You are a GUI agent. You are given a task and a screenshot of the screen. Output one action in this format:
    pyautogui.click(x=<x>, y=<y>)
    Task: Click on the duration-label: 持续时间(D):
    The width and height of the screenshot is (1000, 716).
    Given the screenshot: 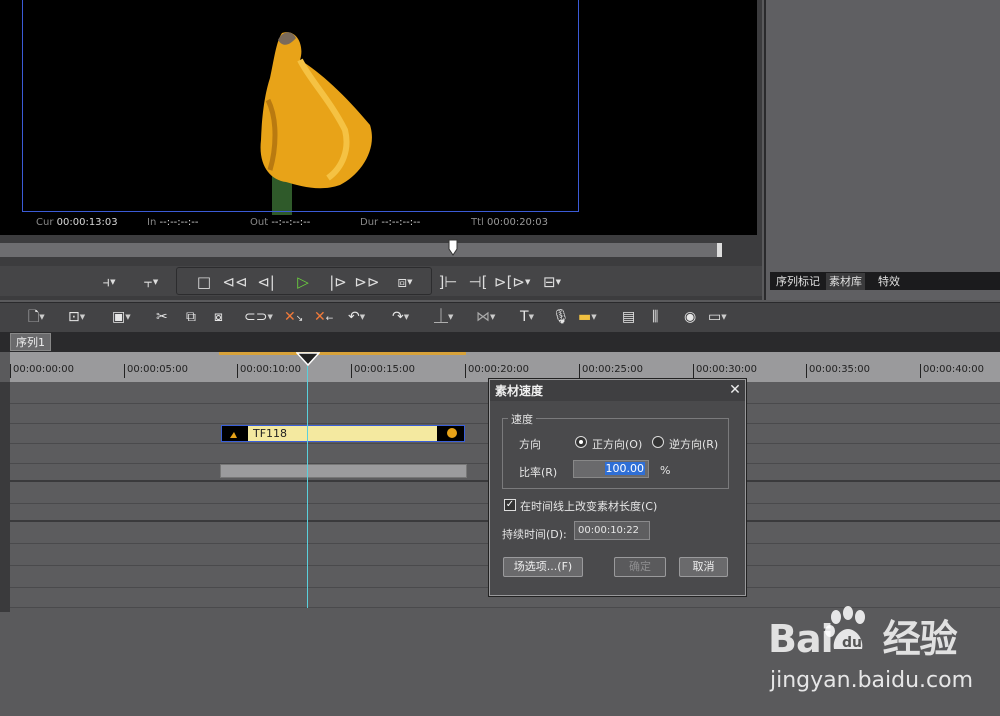 What is the action you would take?
    pyautogui.click(x=534, y=534)
    